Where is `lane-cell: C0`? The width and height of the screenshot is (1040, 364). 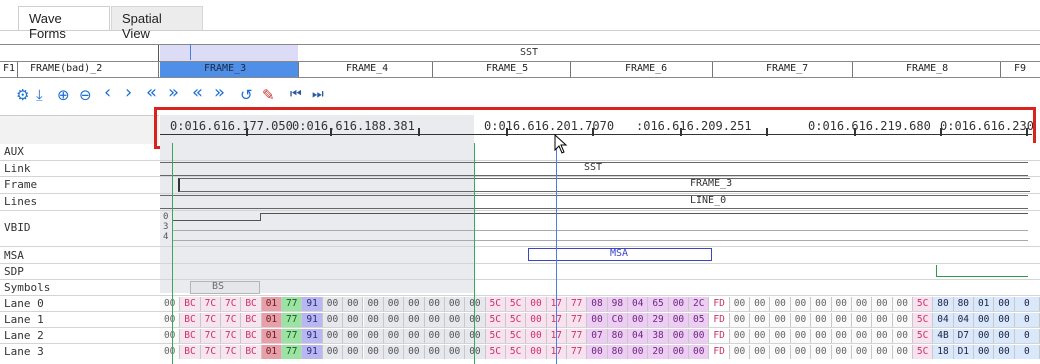
lane-cell: C0 is located at coordinates (618, 320).